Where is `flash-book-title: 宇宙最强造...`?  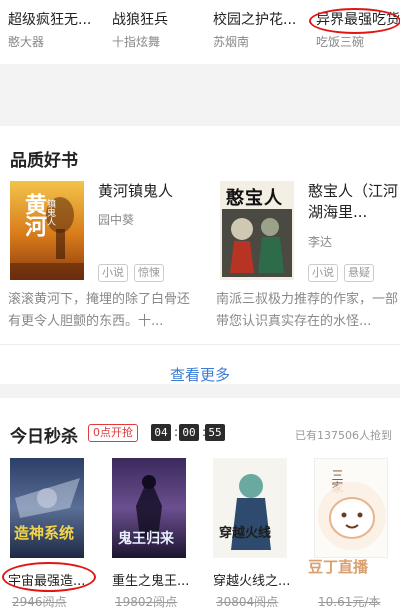 flash-book-title: 宇宙最强造... is located at coordinates (46, 579).